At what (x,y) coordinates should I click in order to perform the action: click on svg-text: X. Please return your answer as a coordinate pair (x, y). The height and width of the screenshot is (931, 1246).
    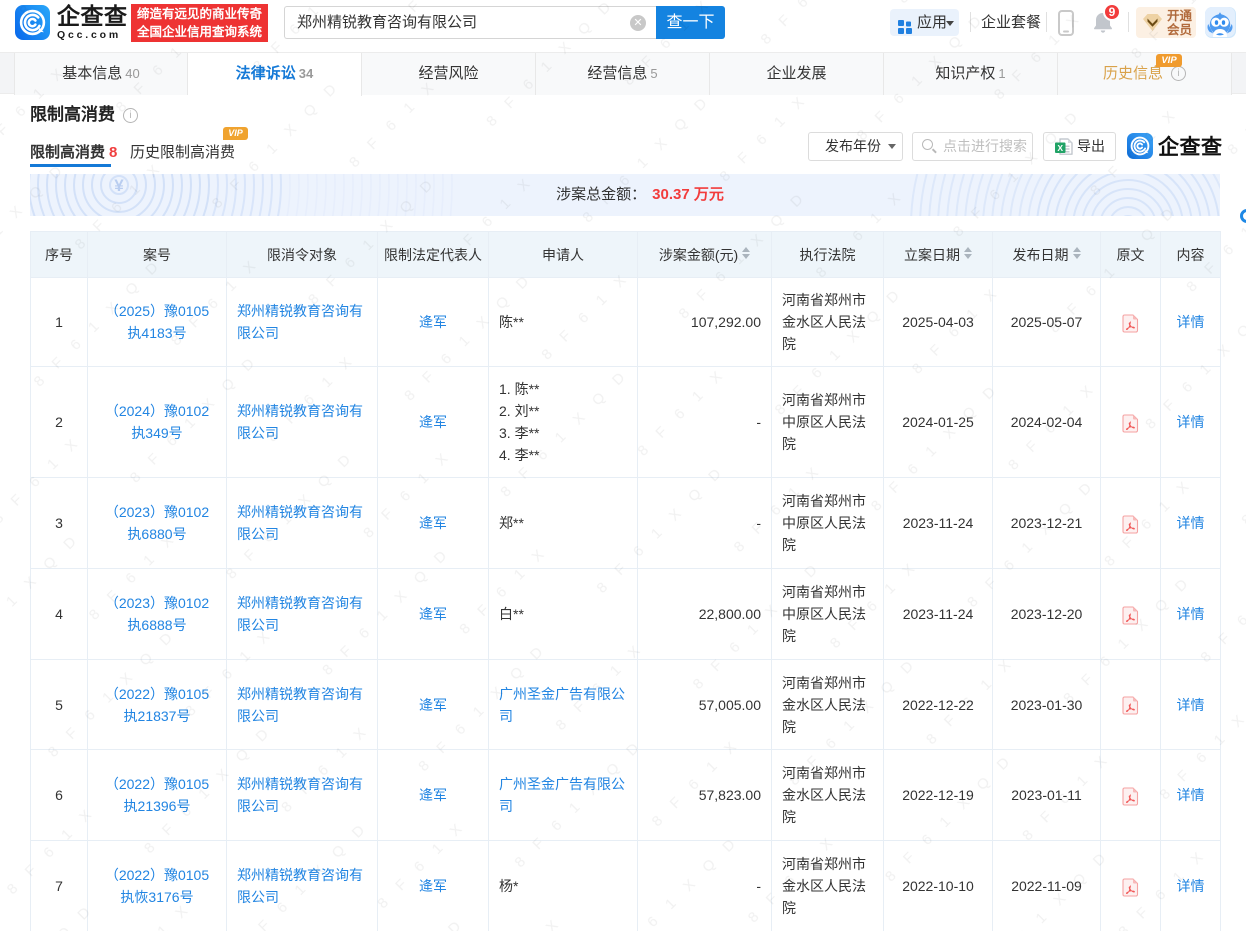
    Looking at the image, I should click on (1060, 148).